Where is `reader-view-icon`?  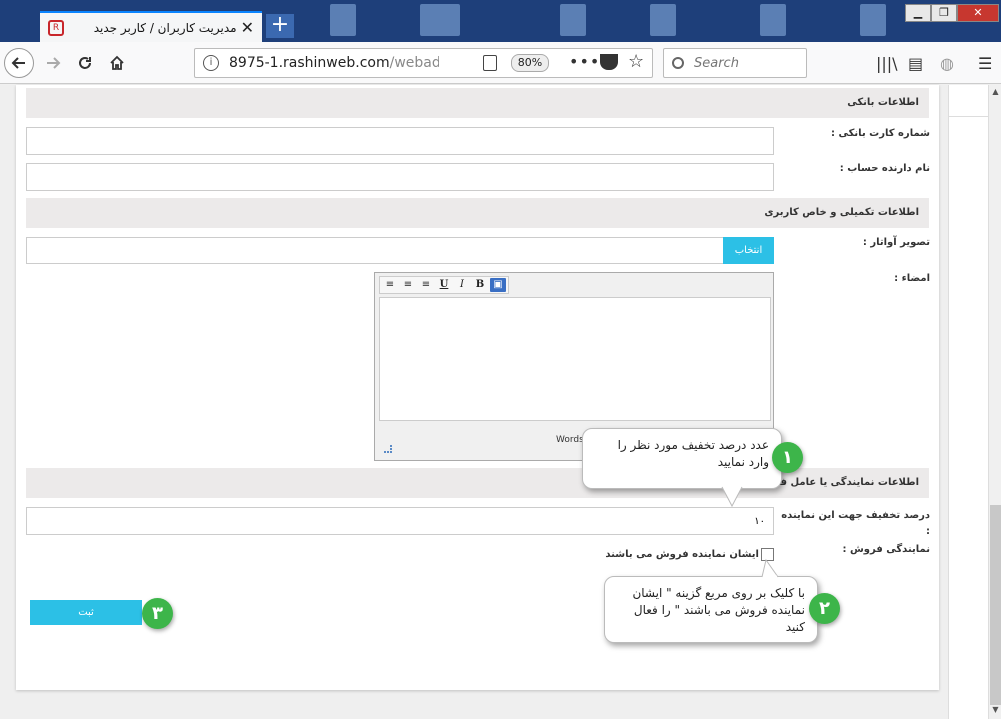 reader-view-icon is located at coordinates (490, 63).